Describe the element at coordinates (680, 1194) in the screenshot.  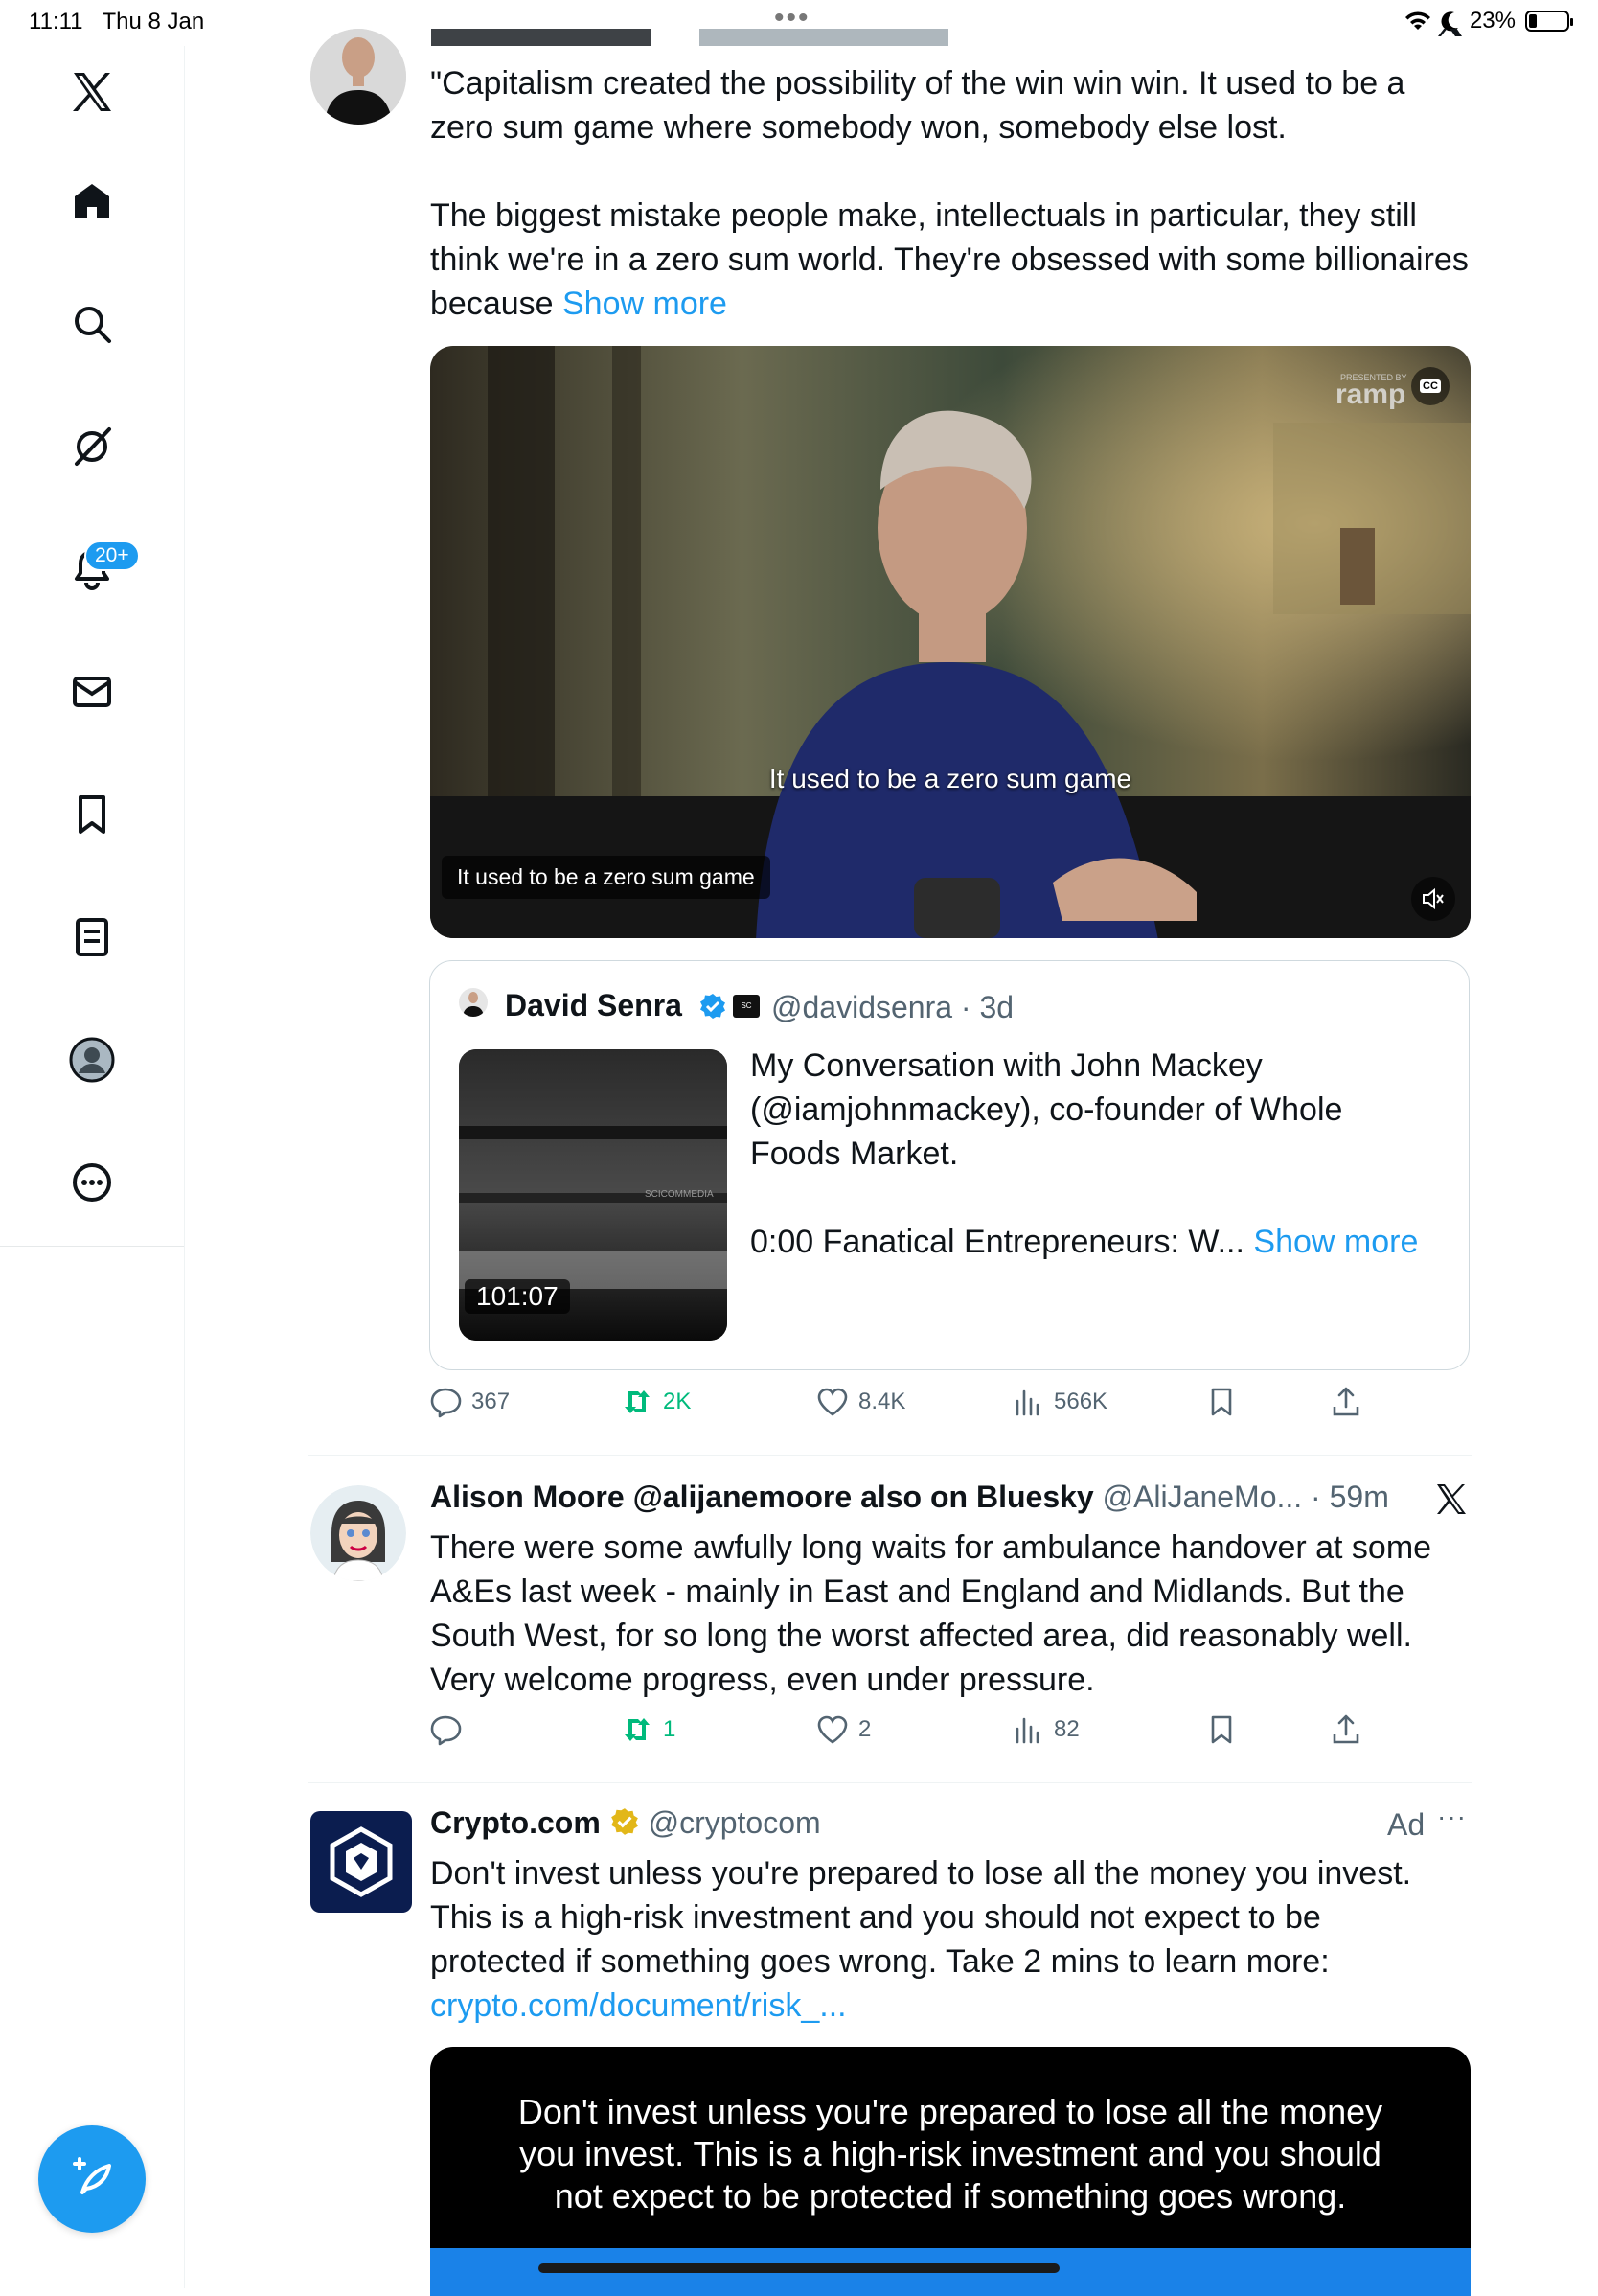
I see `thumbnail-text: SCICOMMEDIA` at that location.